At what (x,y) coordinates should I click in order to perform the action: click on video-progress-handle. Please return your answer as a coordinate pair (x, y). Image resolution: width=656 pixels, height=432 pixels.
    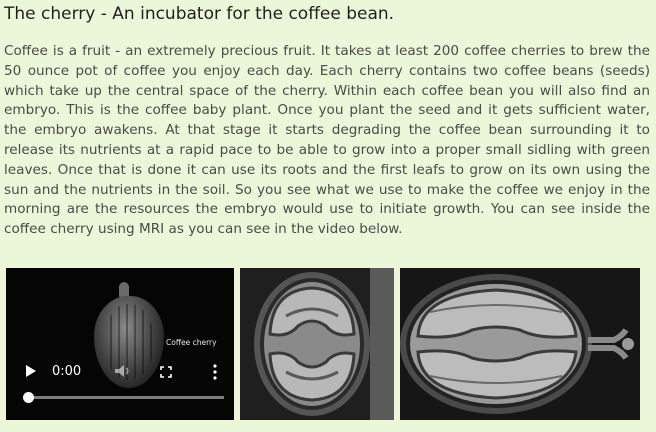
    Looking at the image, I should click on (28, 397).